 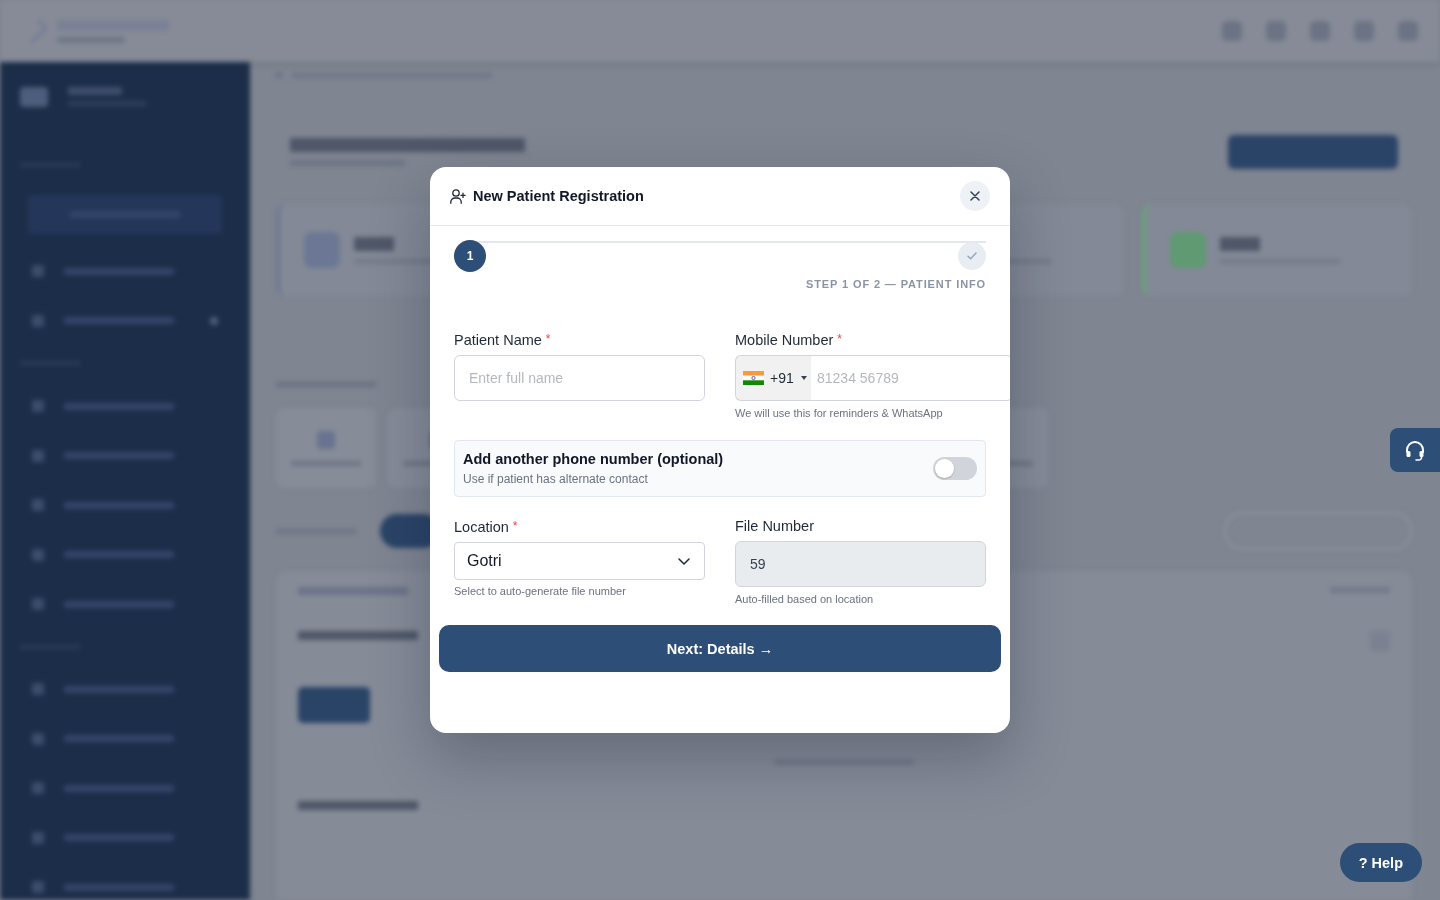 I want to click on field-hint: We will use this for reminders & WhatsApp, so click(x=839, y=413).